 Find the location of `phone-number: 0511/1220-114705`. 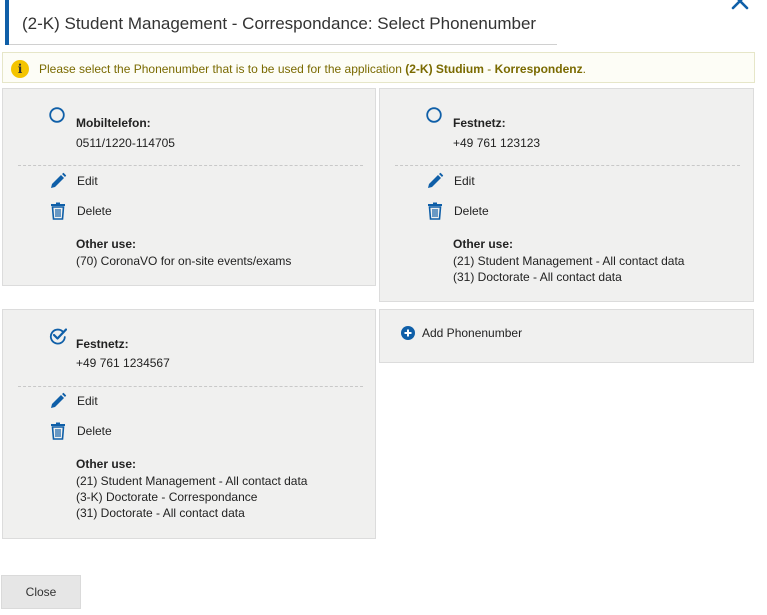

phone-number: 0511/1220-114705 is located at coordinates (125, 143).